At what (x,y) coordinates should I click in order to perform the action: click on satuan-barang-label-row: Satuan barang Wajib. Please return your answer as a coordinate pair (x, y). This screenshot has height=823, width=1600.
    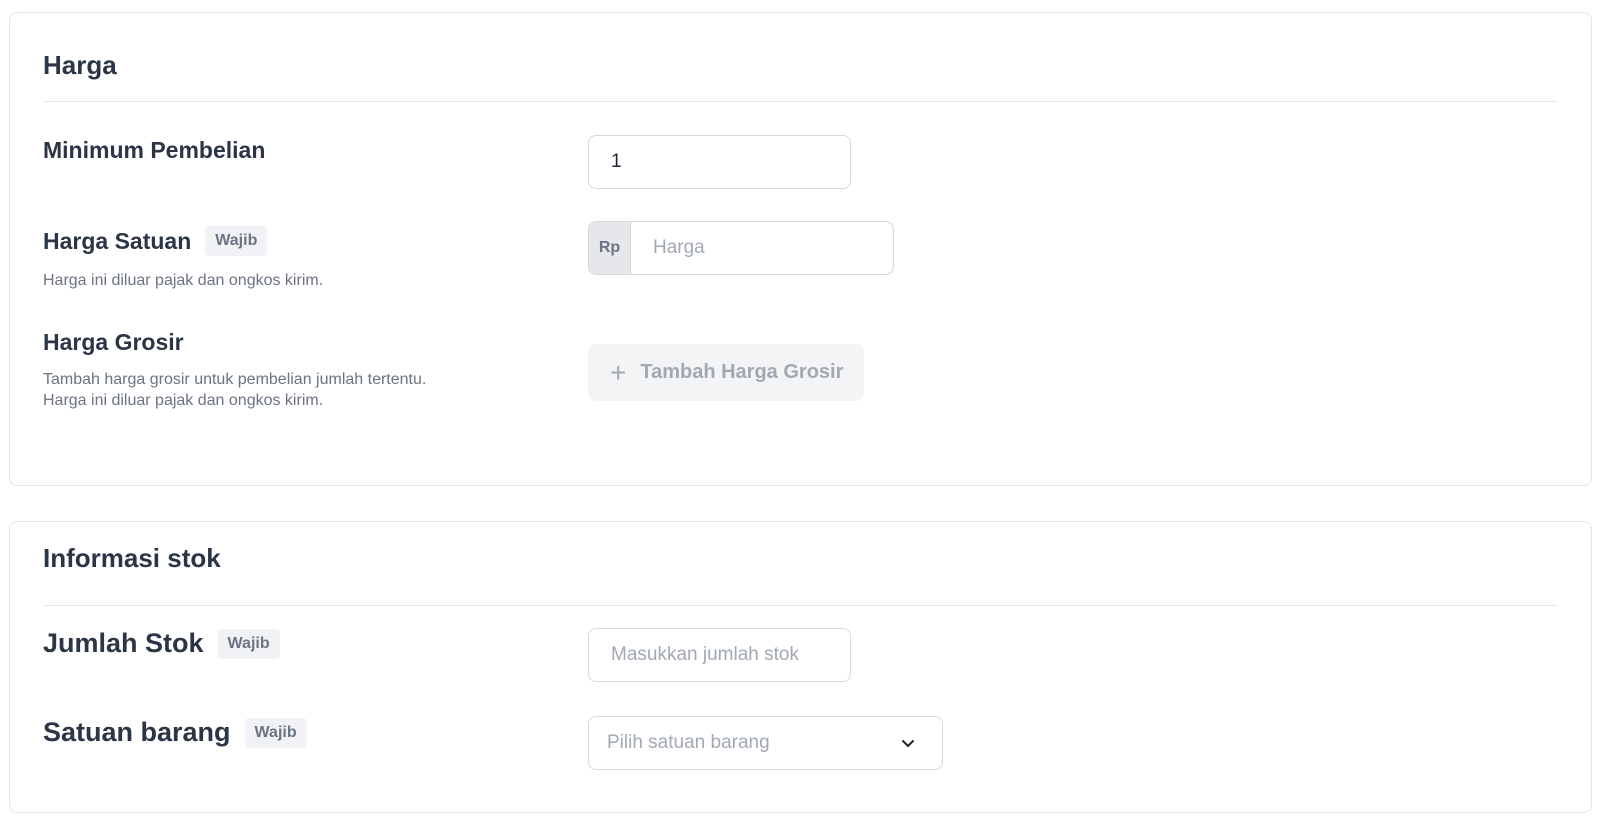
    Looking at the image, I should click on (175, 732).